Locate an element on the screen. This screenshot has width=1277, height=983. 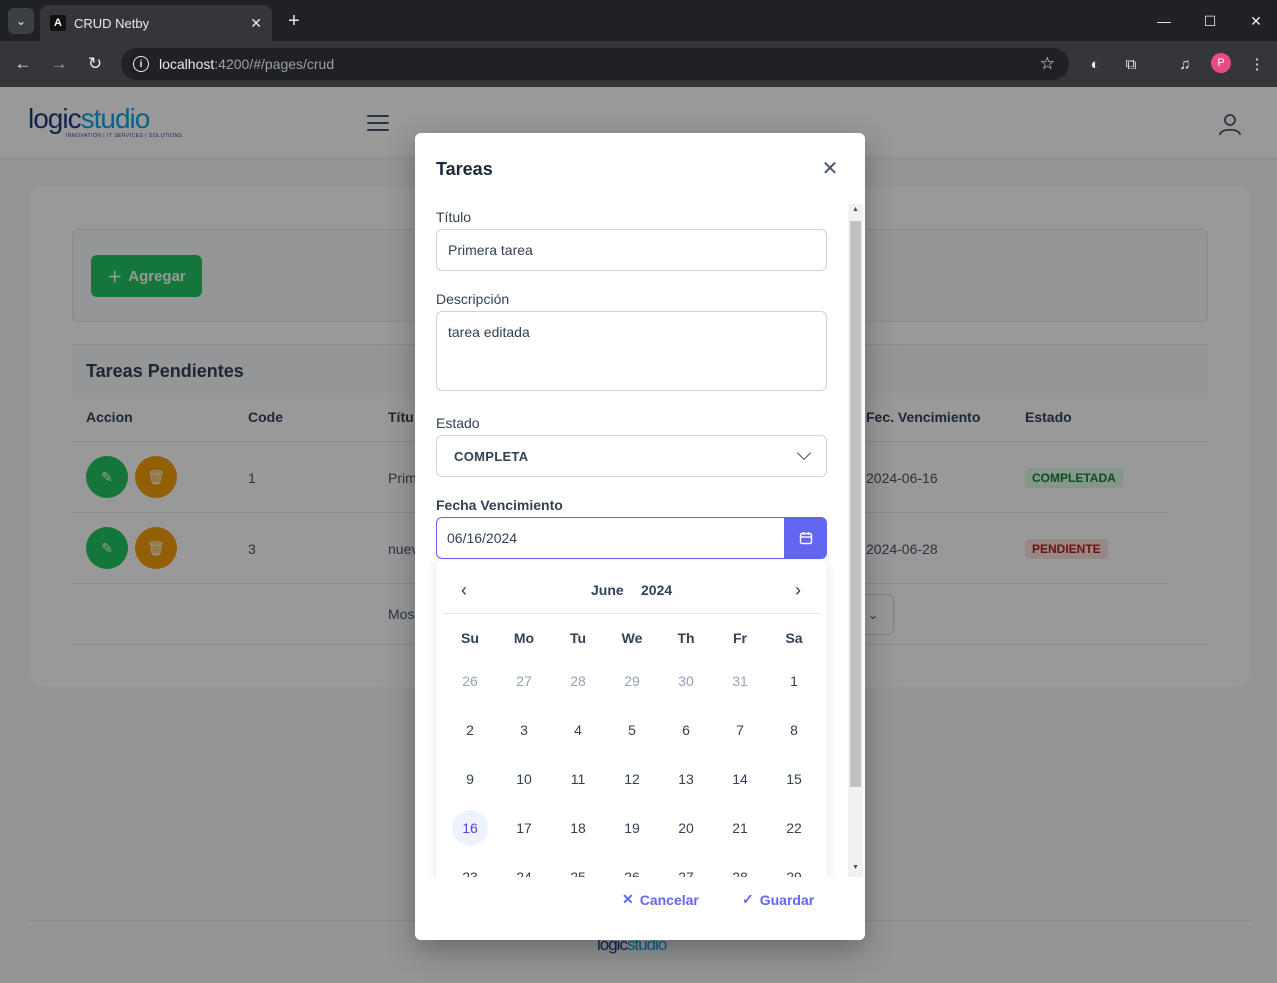
calendar-day: 18 is located at coordinates (578, 828).